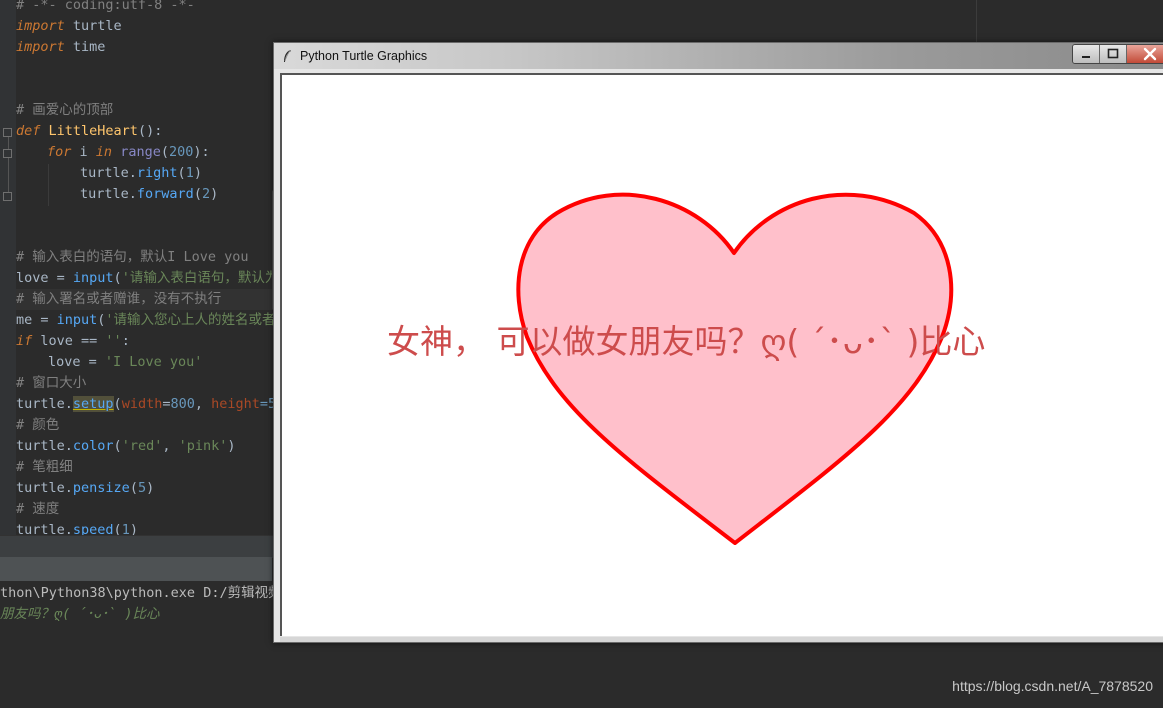 The image size is (1163, 708). What do you see at coordinates (38, 425) in the screenshot?
I see `code-line: # 颜色` at bounding box center [38, 425].